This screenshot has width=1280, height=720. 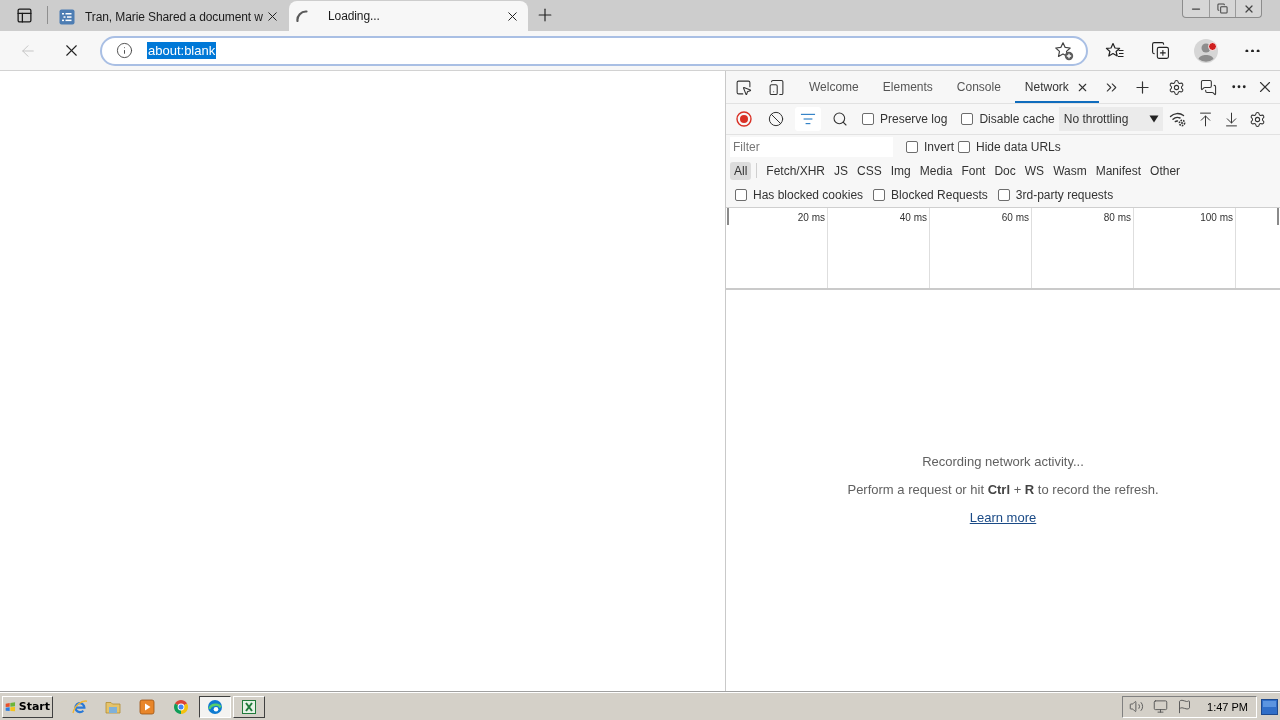 What do you see at coordinates (147, 706) in the screenshot?
I see `play-icon` at bounding box center [147, 706].